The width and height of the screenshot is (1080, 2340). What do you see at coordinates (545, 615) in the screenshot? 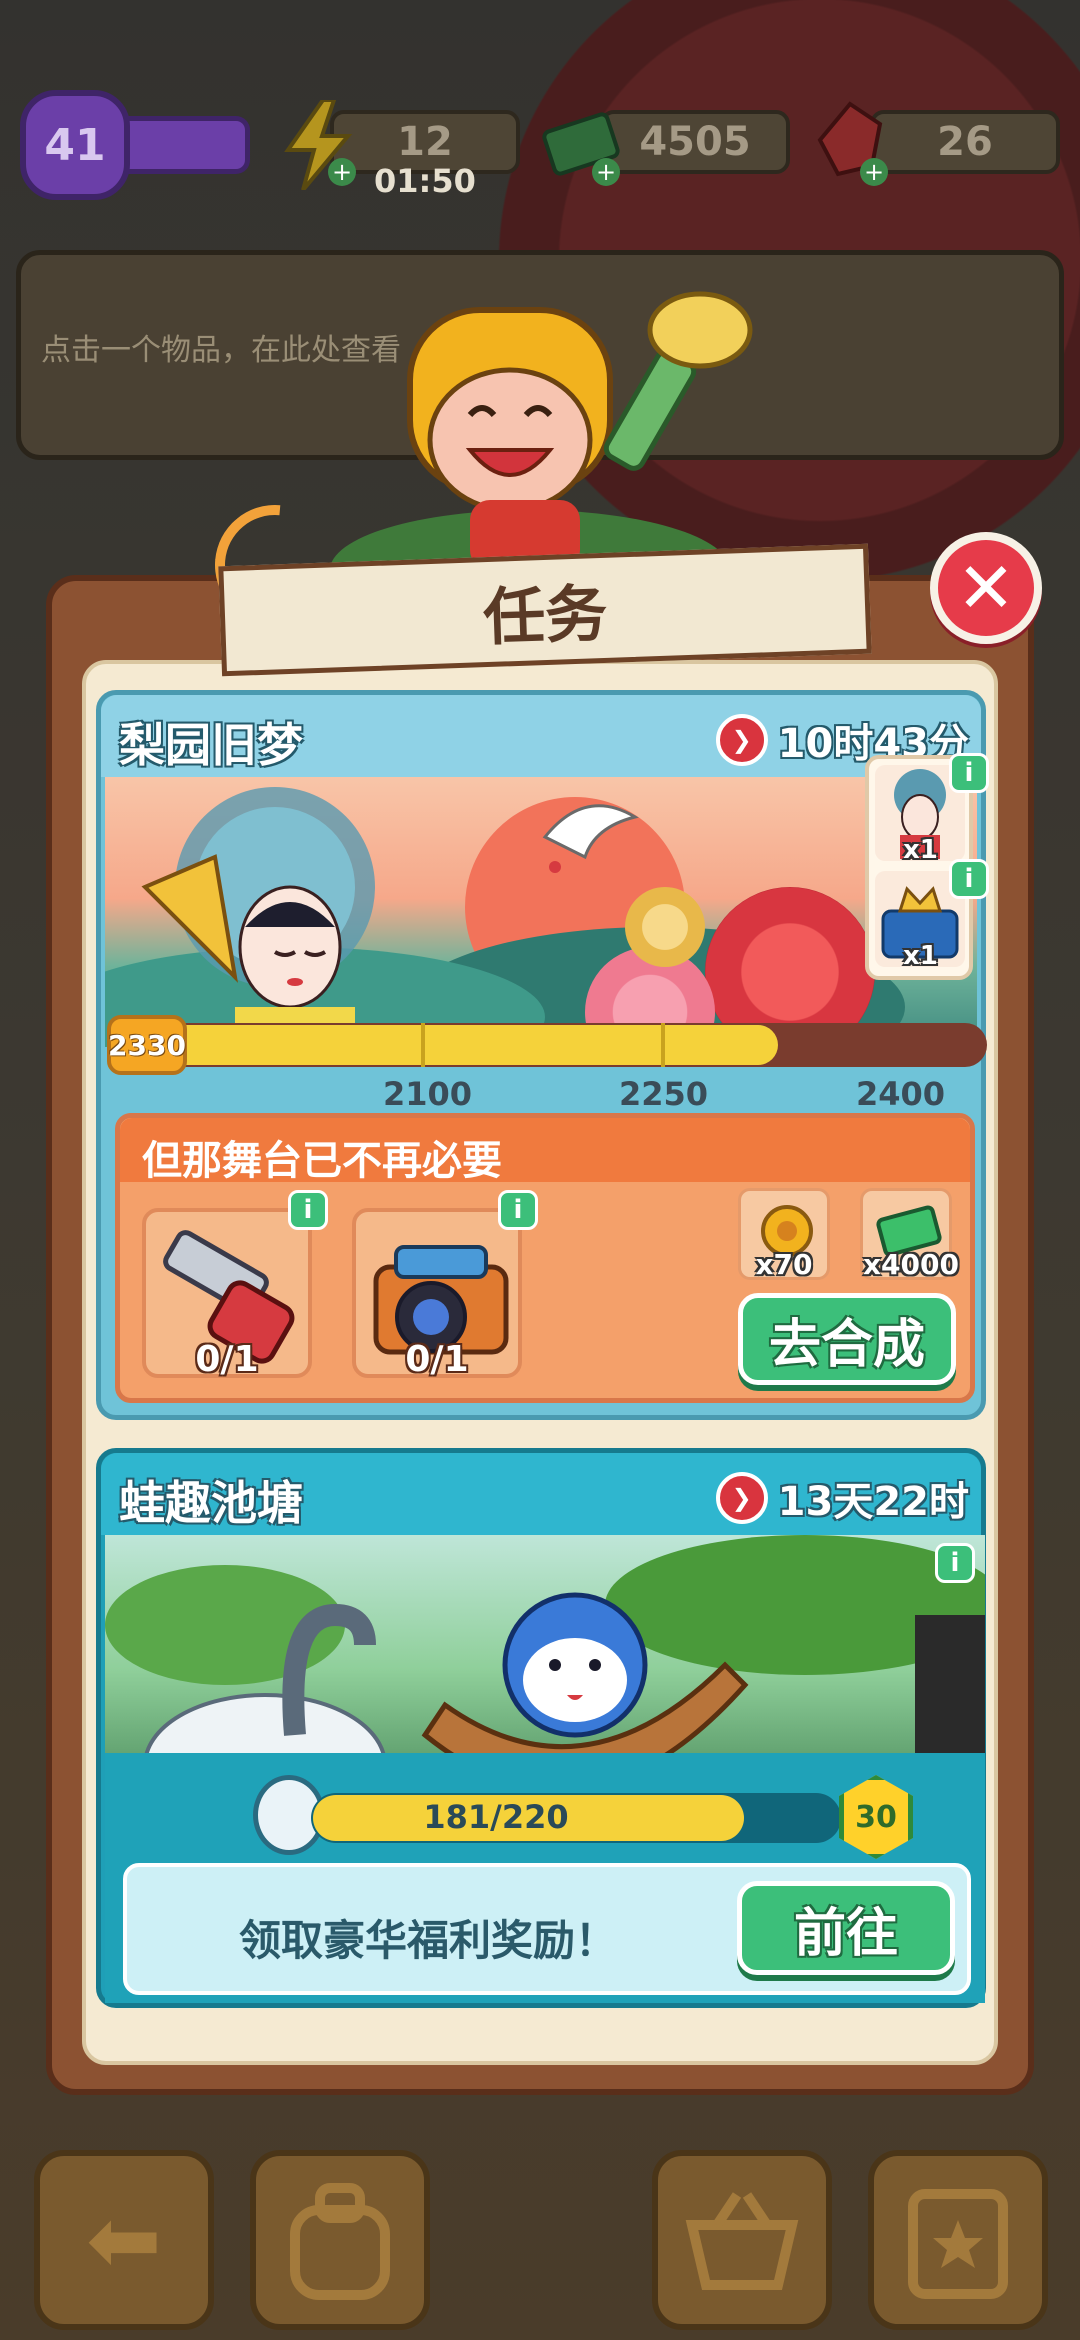
I see `task-panel-title: 任务` at bounding box center [545, 615].